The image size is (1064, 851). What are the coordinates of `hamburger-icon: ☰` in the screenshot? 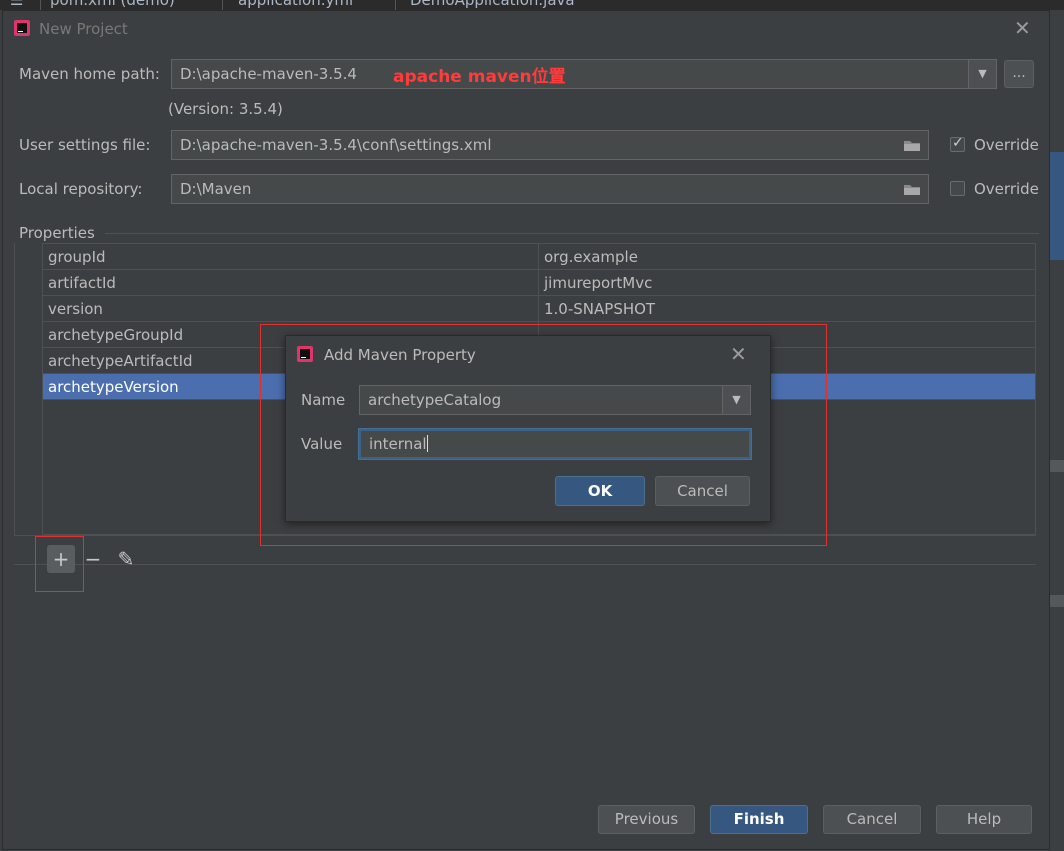 It's located at (16, 4).